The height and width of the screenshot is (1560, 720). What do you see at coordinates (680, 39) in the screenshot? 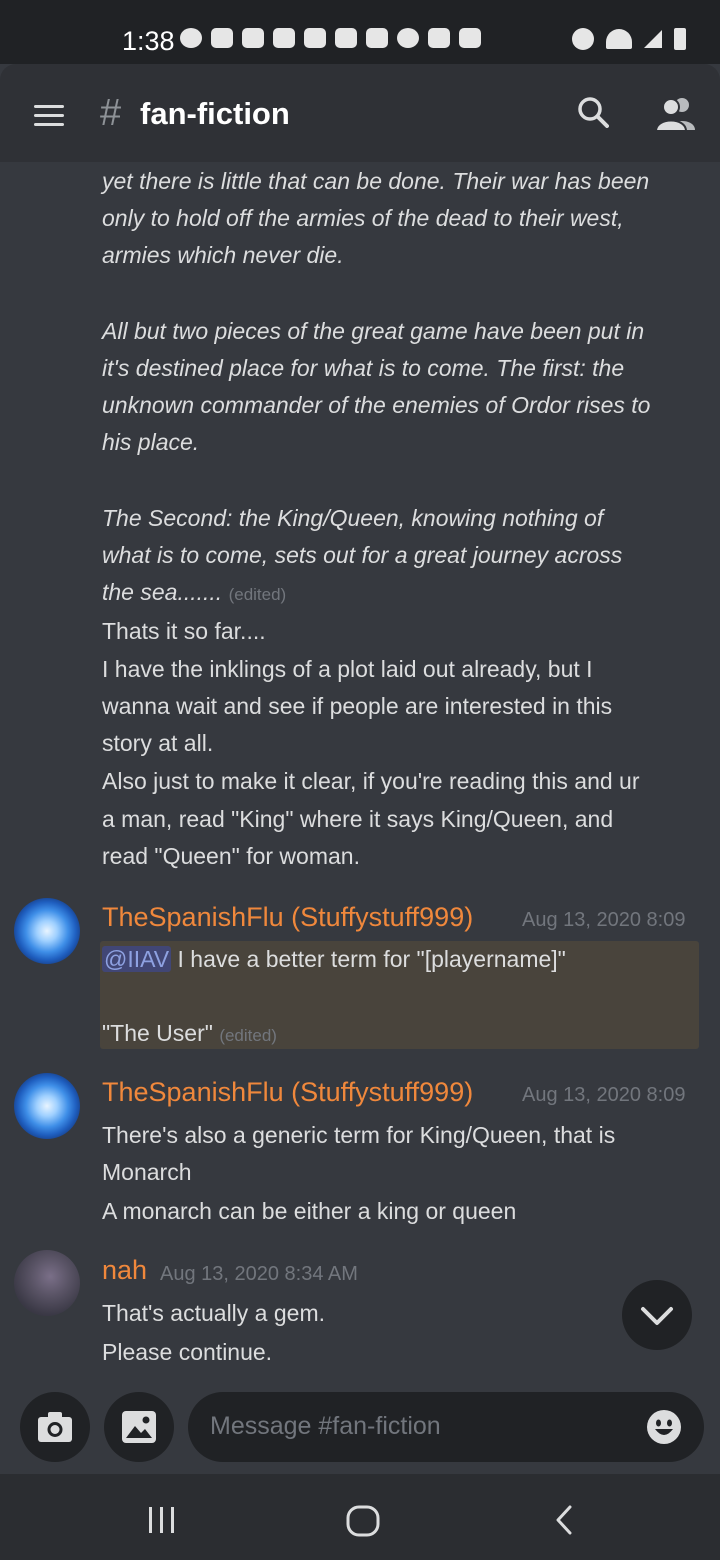
I see `battery-icon` at bounding box center [680, 39].